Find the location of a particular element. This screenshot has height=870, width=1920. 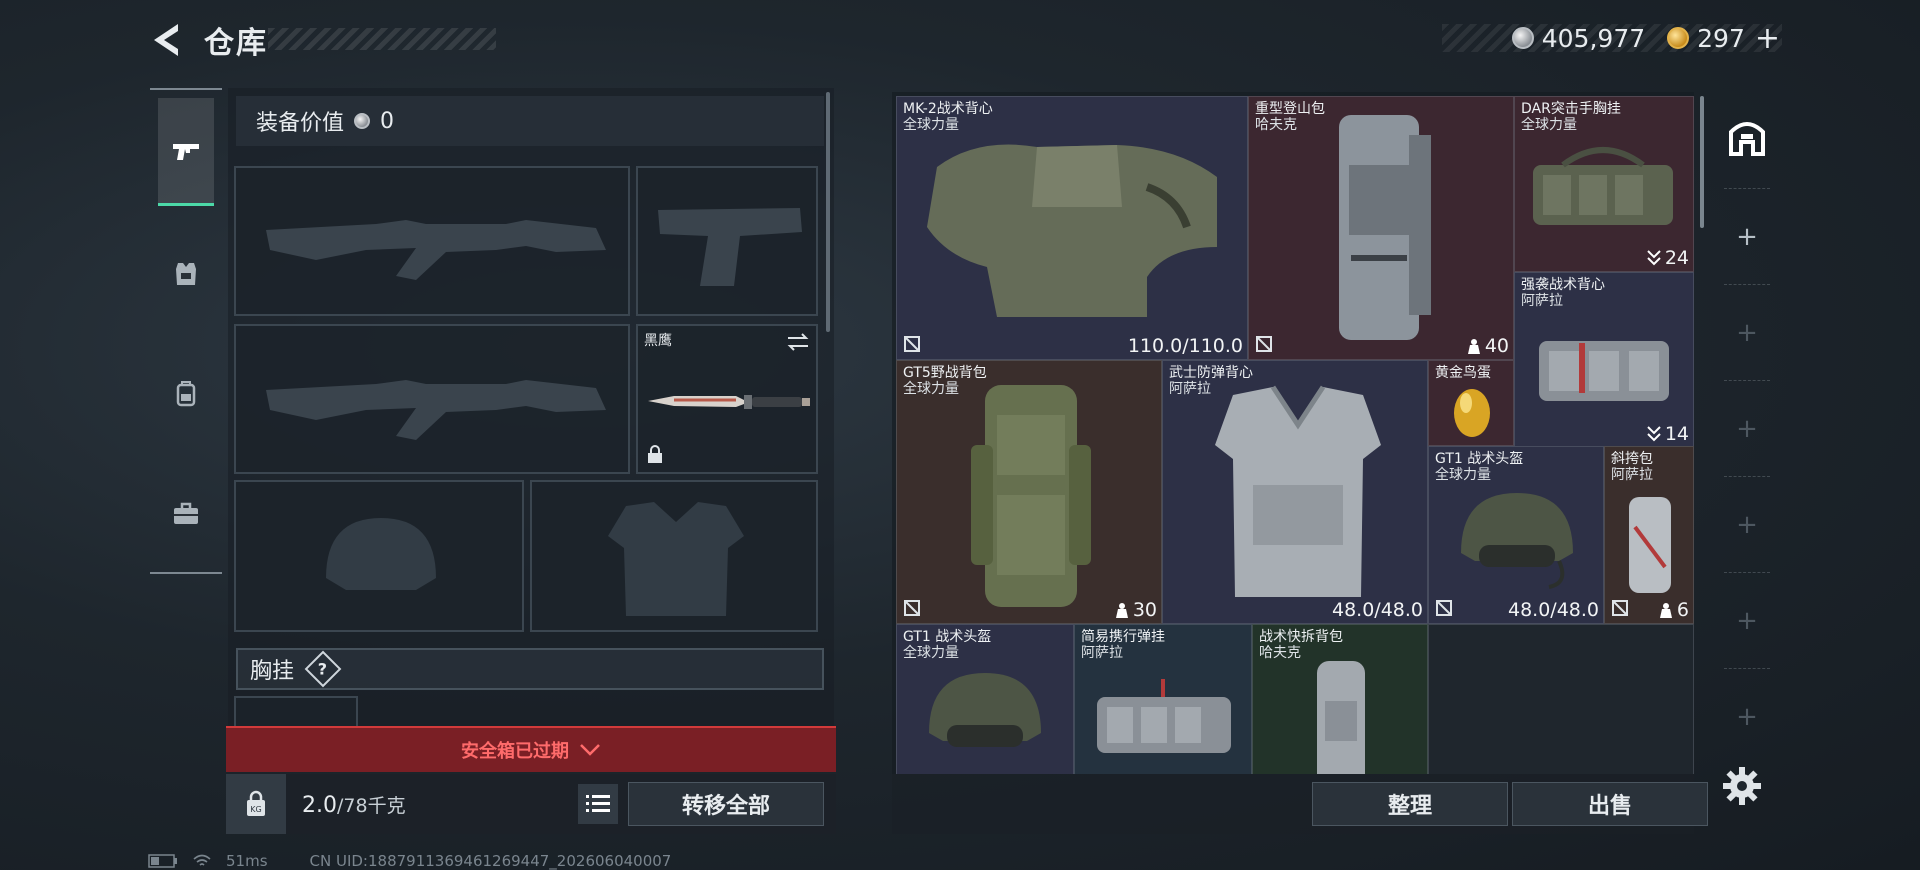

weight-icon: KG is located at coordinates (256, 803).